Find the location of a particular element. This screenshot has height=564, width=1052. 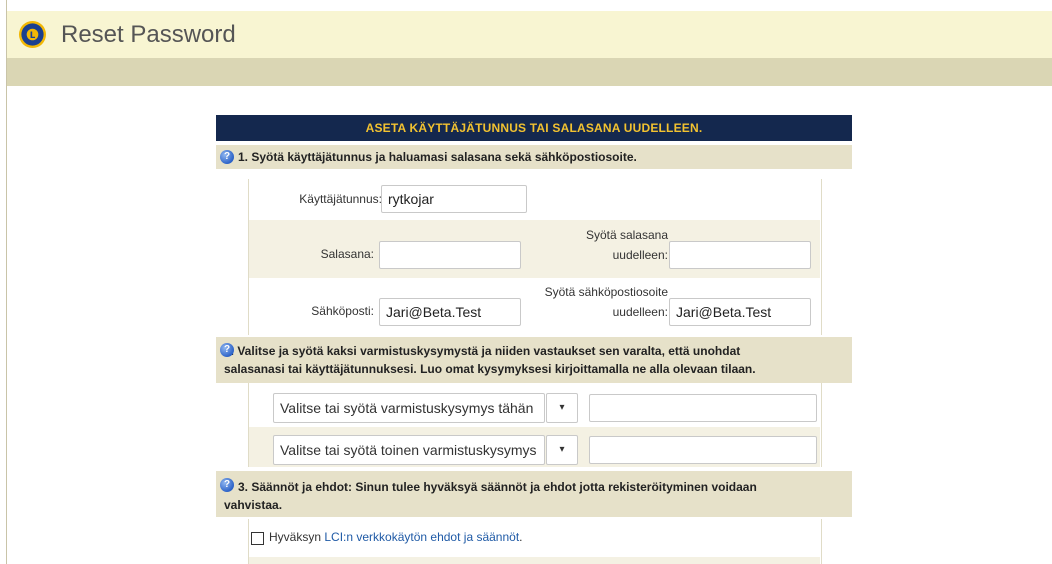

title-bar: L Reset Password is located at coordinates (529, 34).